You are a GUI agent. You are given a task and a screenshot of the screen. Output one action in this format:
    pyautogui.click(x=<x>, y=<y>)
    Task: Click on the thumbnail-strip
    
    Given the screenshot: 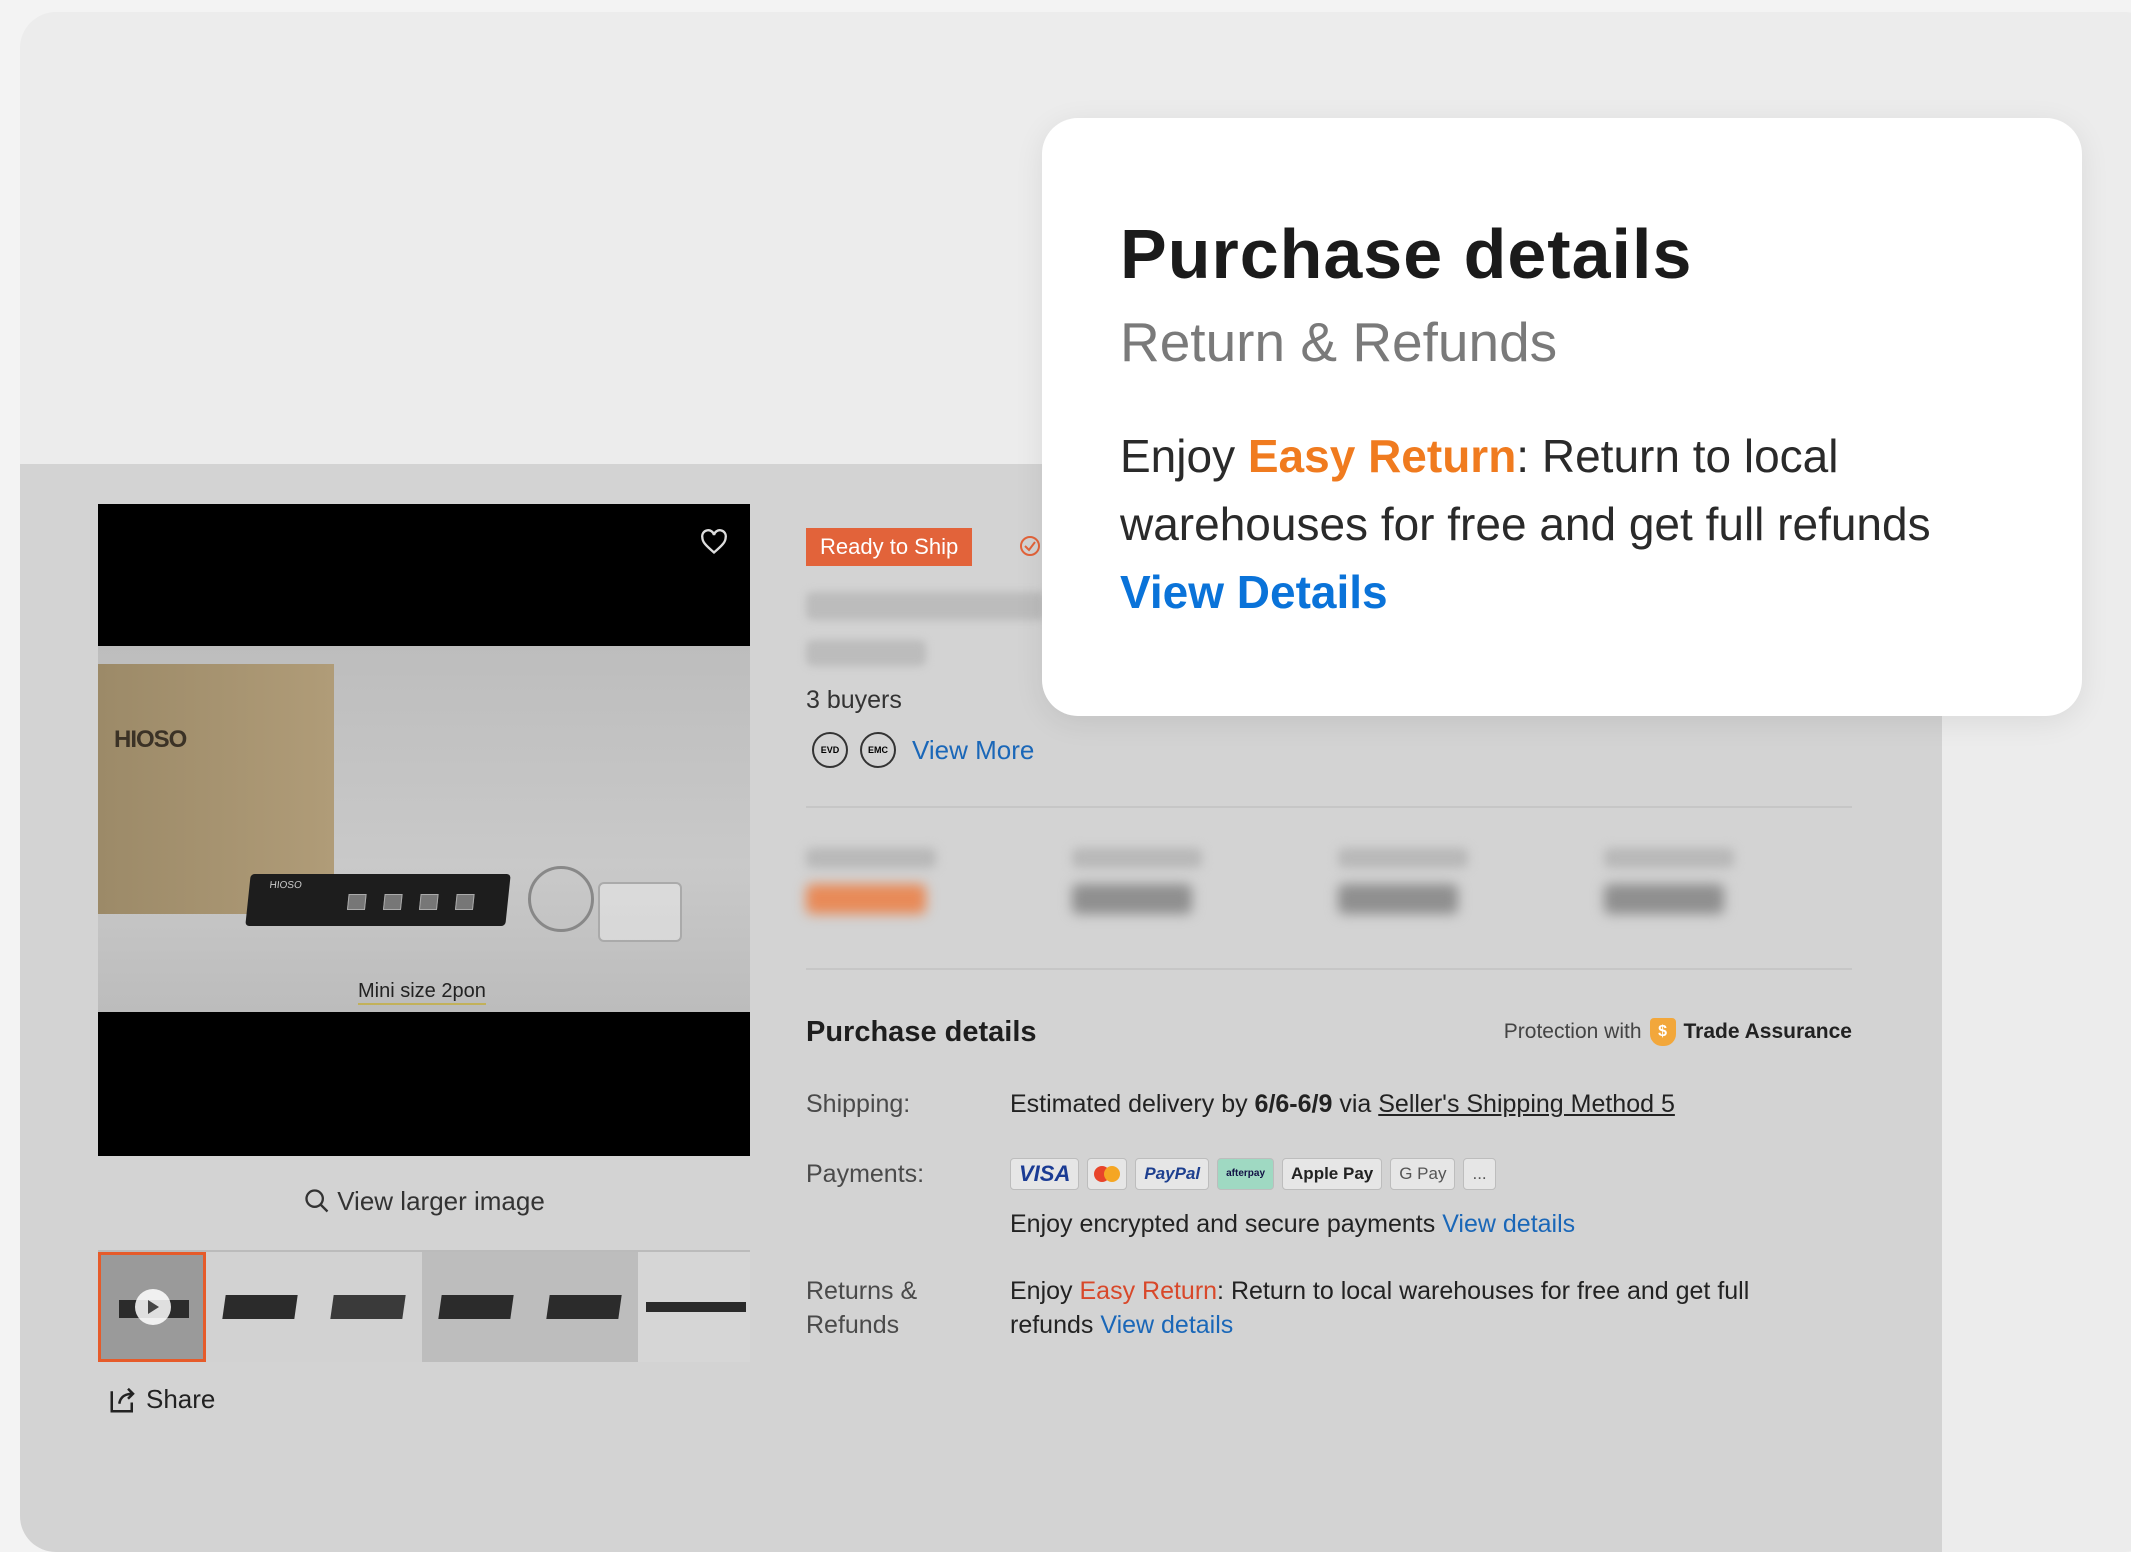 What is the action you would take?
    pyautogui.click(x=424, y=1307)
    